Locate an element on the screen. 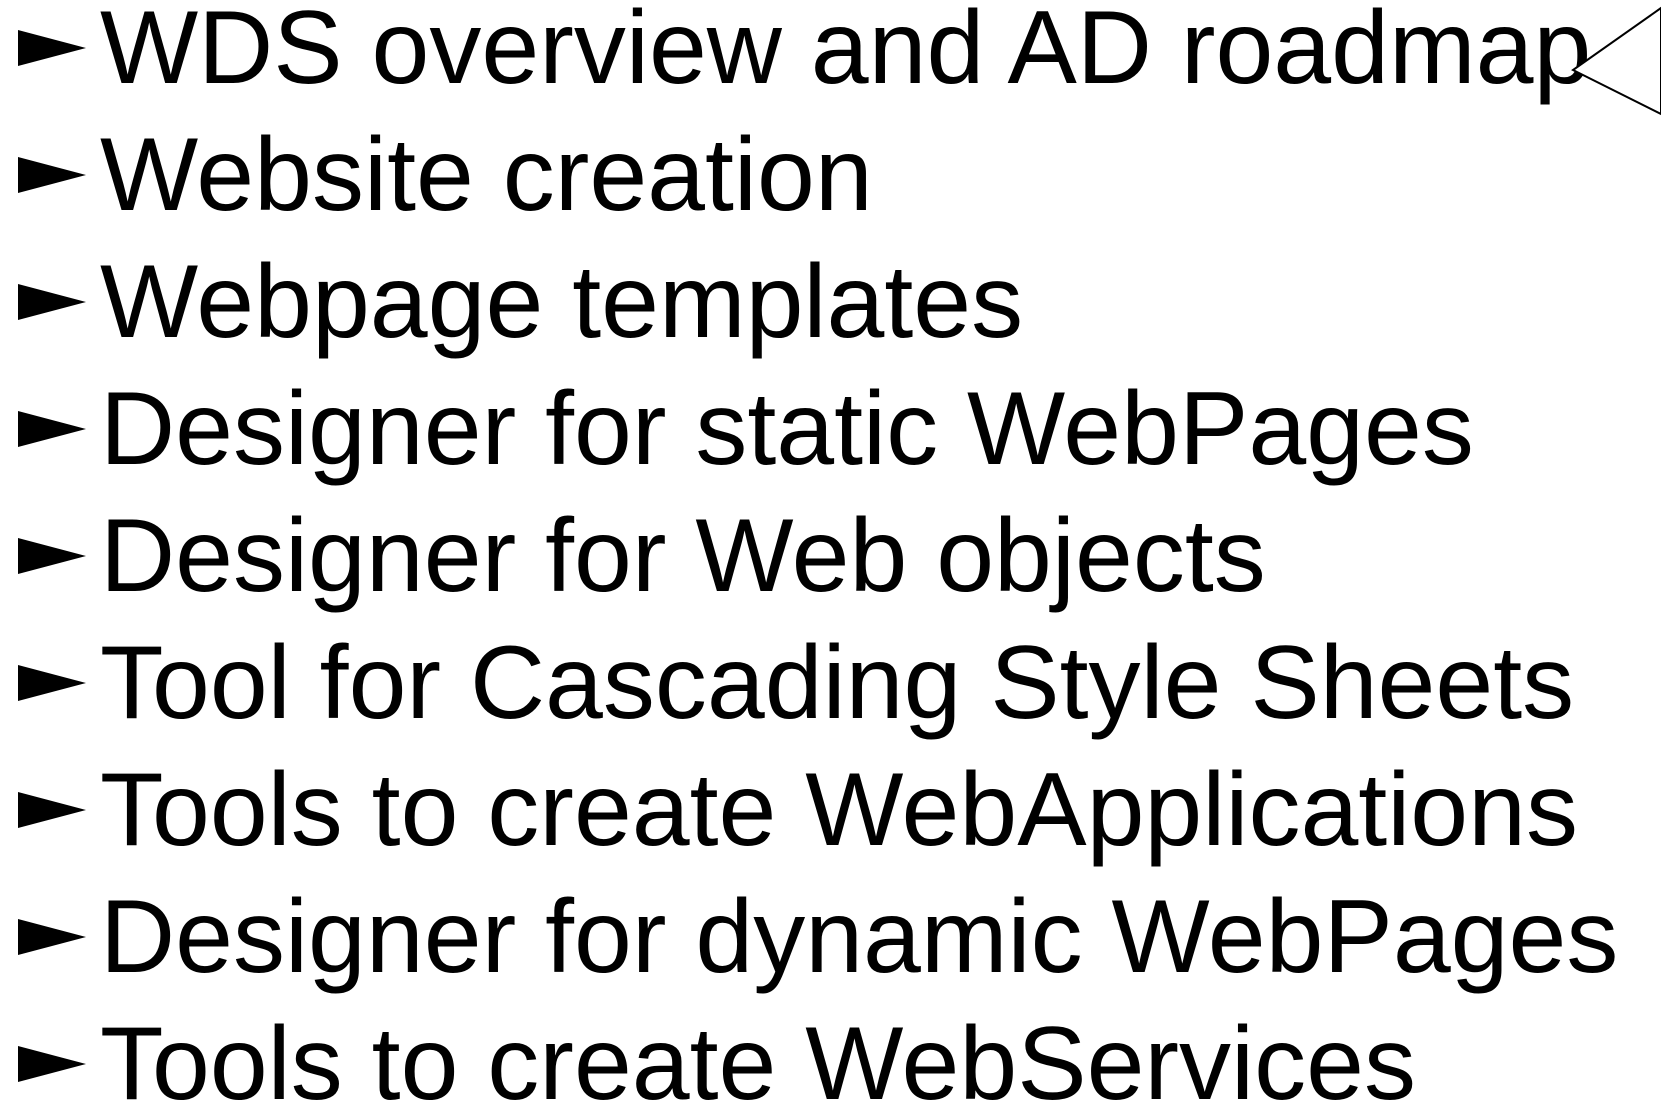  bullet-item-css-tool: Tool for Cascading Style Sheets is located at coordinates (809, 682).